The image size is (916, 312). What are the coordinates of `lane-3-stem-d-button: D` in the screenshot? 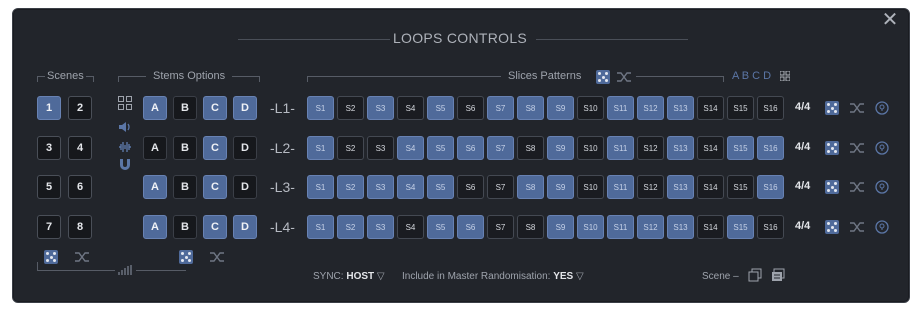 It's located at (245, 187).